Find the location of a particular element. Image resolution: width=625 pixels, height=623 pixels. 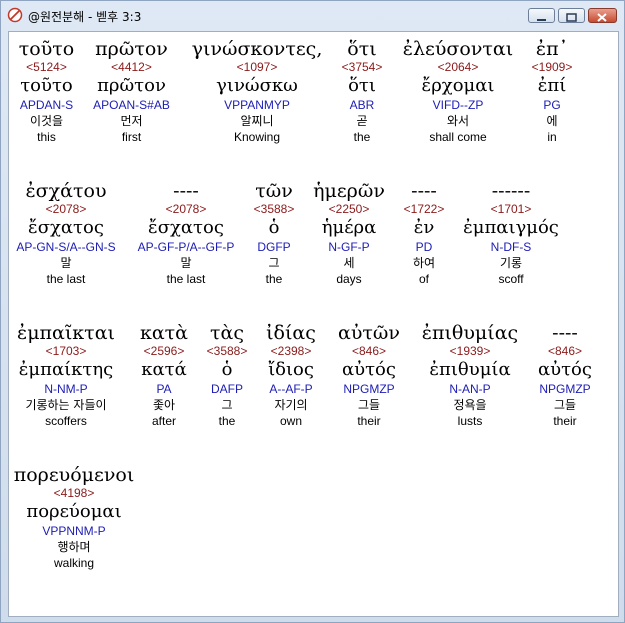

maximize-button is located at coordinates (571, 15).